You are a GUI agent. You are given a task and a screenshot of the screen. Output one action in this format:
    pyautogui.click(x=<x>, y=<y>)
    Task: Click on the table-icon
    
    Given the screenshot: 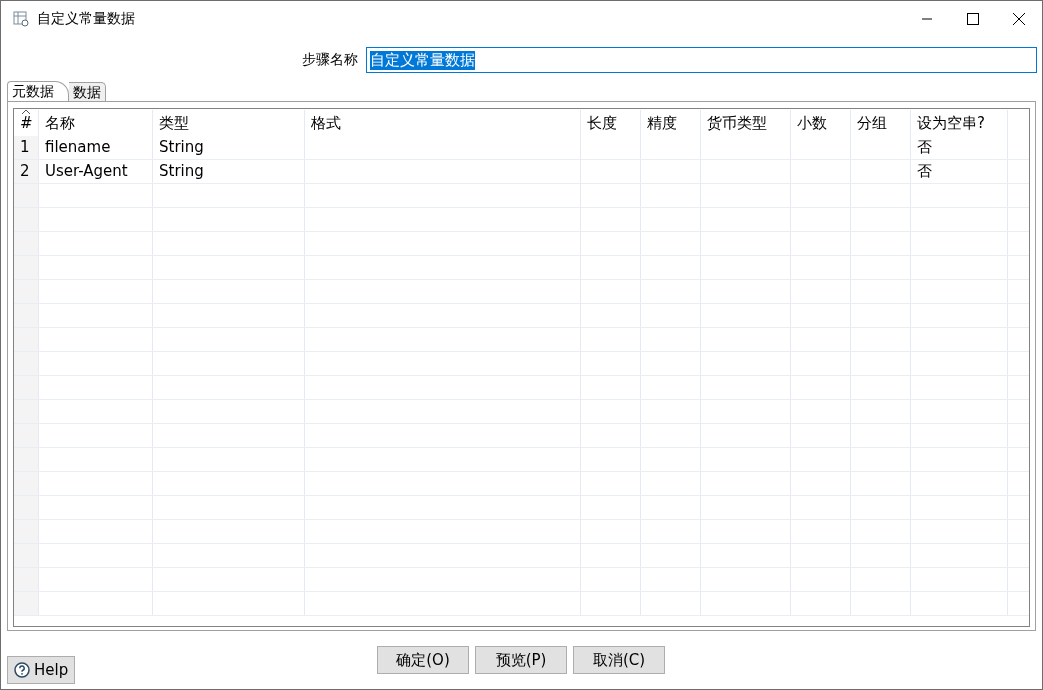 What is the action you would take?
    pyautogui.click(x=21, y=19)
    